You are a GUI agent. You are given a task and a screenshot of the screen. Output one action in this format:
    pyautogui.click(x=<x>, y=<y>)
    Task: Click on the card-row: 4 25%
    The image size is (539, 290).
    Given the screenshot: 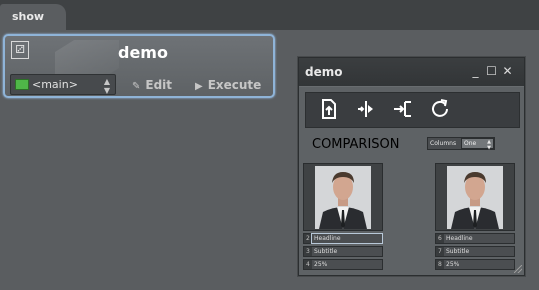 What is the action you would take?
    pyautogui.click(x=343, y=264)
    